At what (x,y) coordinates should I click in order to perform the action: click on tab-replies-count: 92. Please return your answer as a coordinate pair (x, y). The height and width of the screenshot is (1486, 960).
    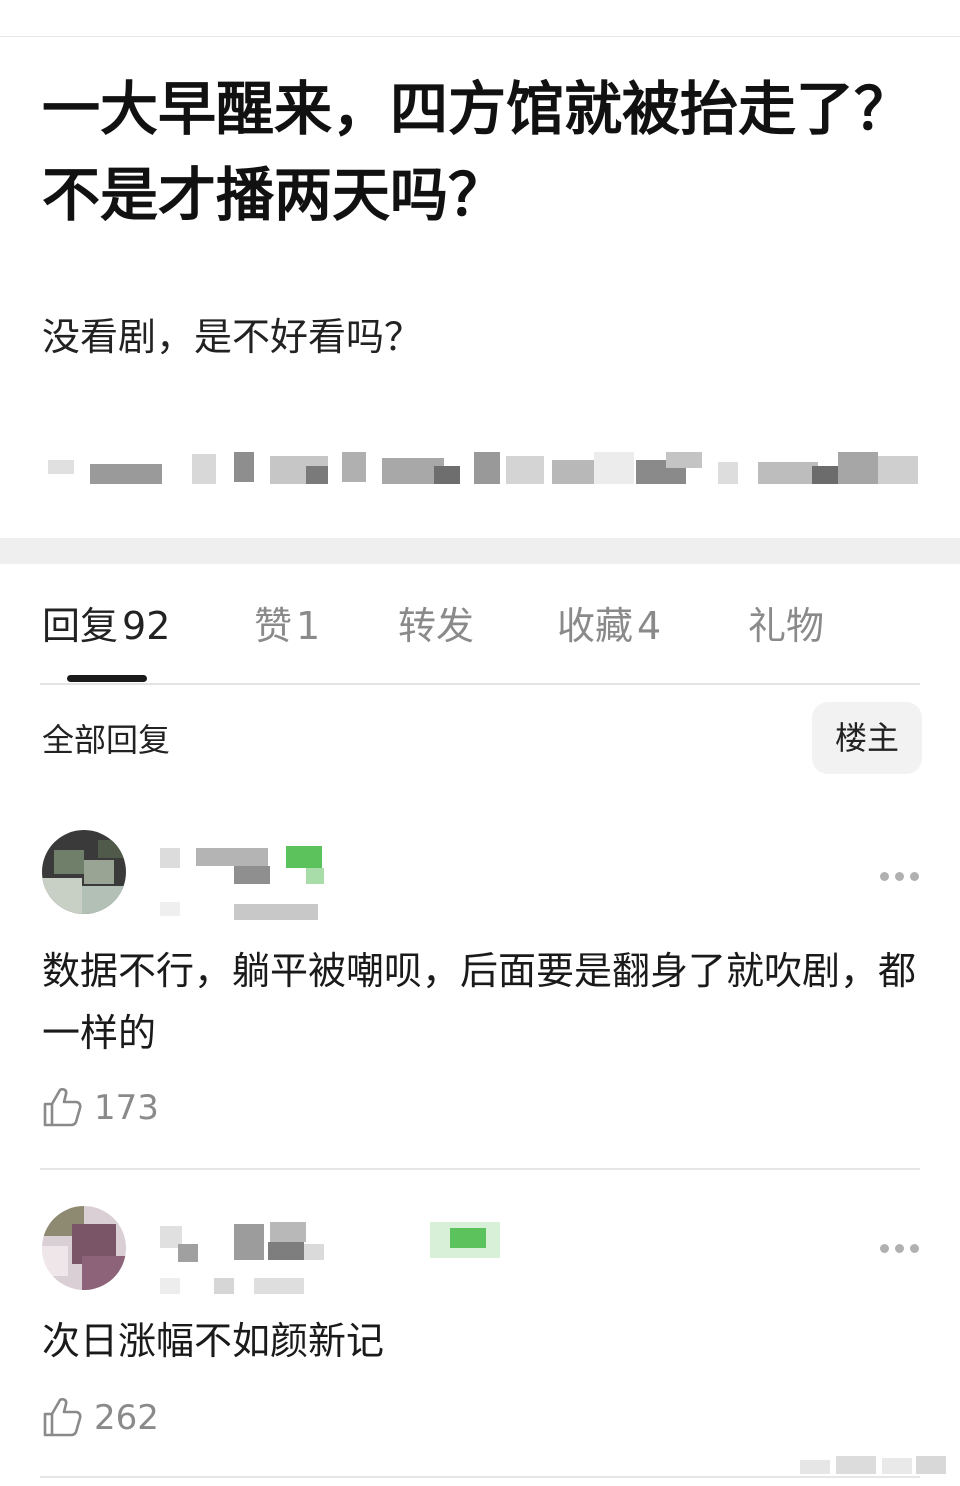
    Looking at the image, I should click on (146, 626).